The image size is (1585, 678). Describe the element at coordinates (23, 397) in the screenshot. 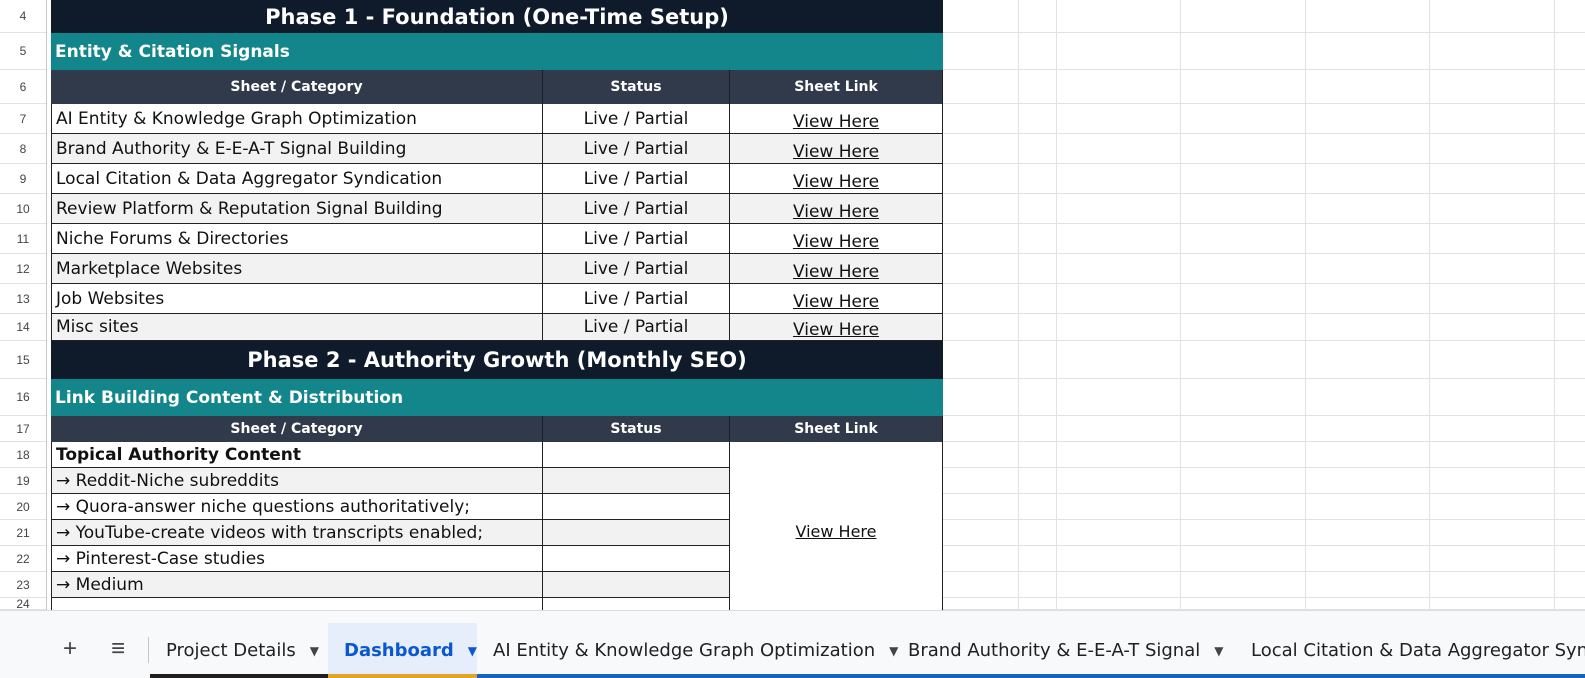

I see `row-number: 16` at that location.